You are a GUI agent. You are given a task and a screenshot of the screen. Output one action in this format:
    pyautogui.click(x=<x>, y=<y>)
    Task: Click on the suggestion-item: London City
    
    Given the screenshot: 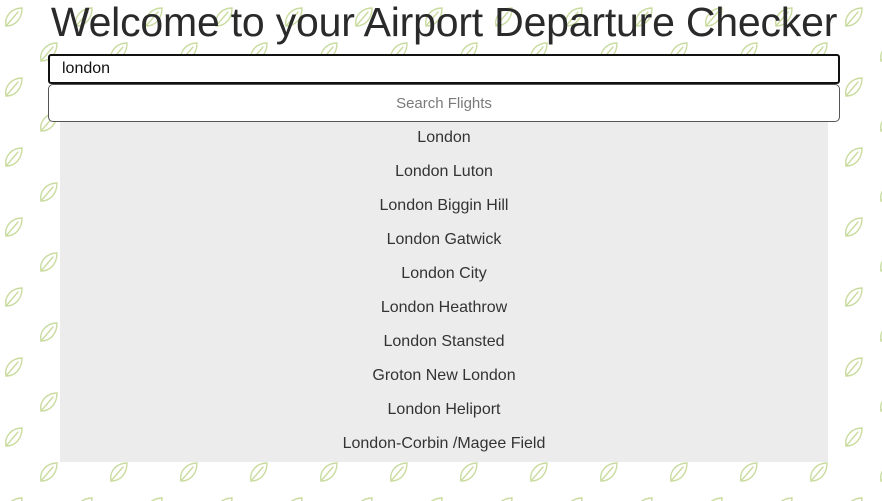 What is the action you would take?
    pyautogui.click(x=444, y=274)
    